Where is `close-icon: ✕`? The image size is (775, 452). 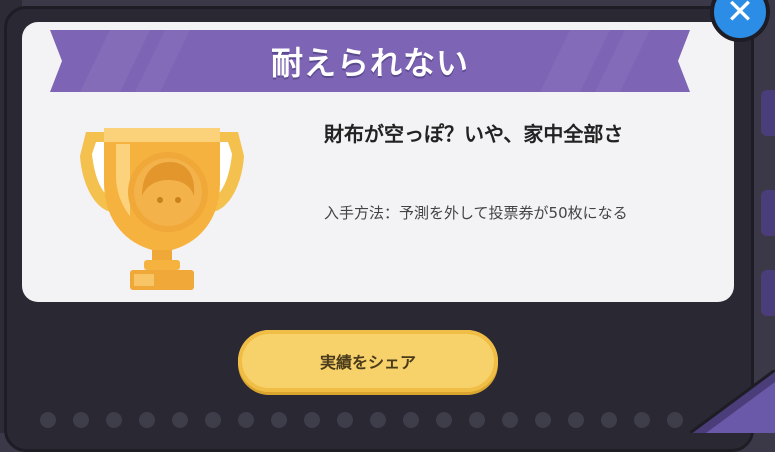
close-icon: ✕ is located at coordinates (740, 16).